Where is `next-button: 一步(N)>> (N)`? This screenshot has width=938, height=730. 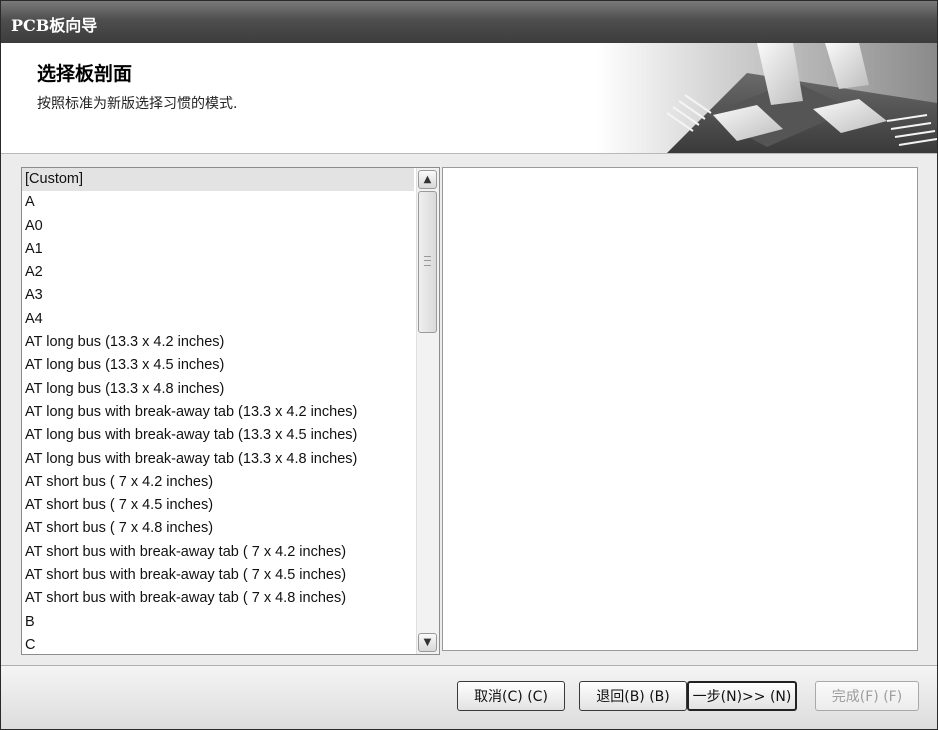
next-button: 一步(N)>> (N) is located at coordinates (742, 696).